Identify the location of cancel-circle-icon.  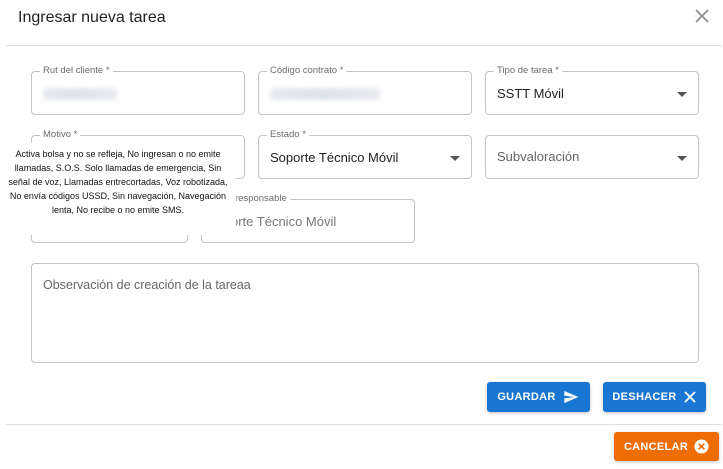
(701, 446).